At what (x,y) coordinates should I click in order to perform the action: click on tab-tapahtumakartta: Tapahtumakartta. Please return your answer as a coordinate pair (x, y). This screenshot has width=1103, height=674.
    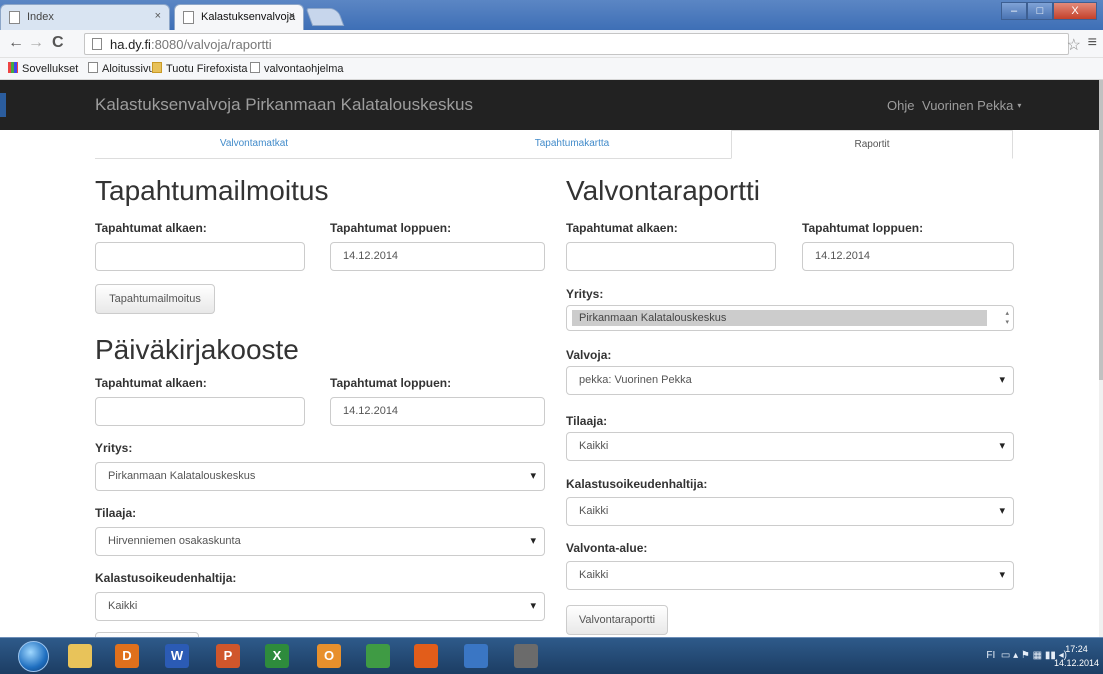
    Looking at the image, I should click on (572, 144).